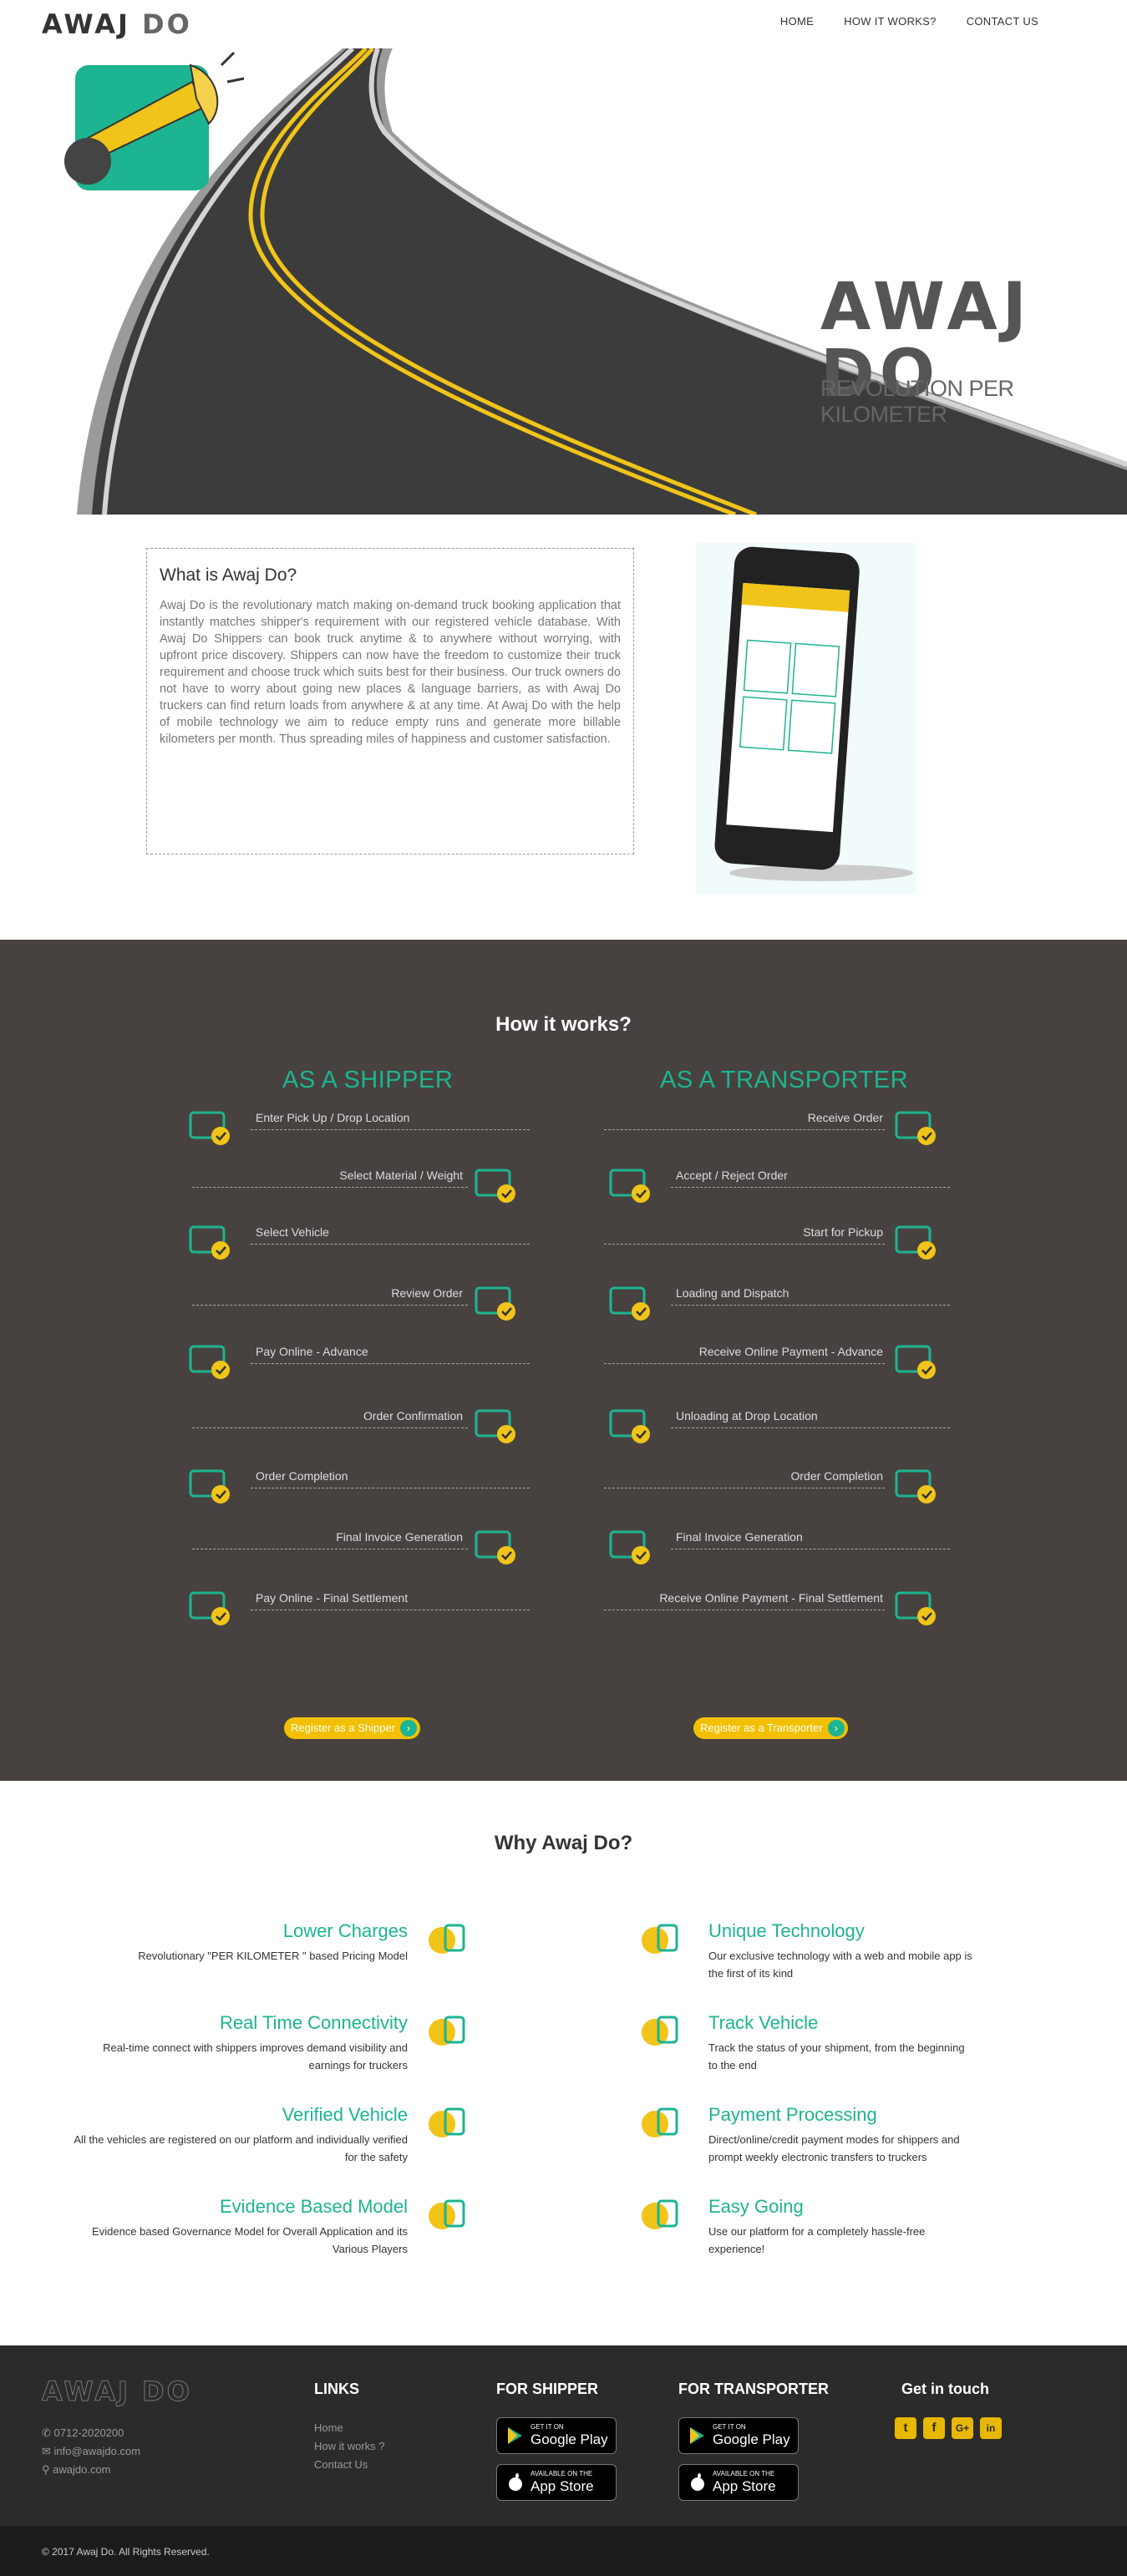 The image size is (1127, 2576). I want to click on pin-truck-icon, so click(659, 2033).